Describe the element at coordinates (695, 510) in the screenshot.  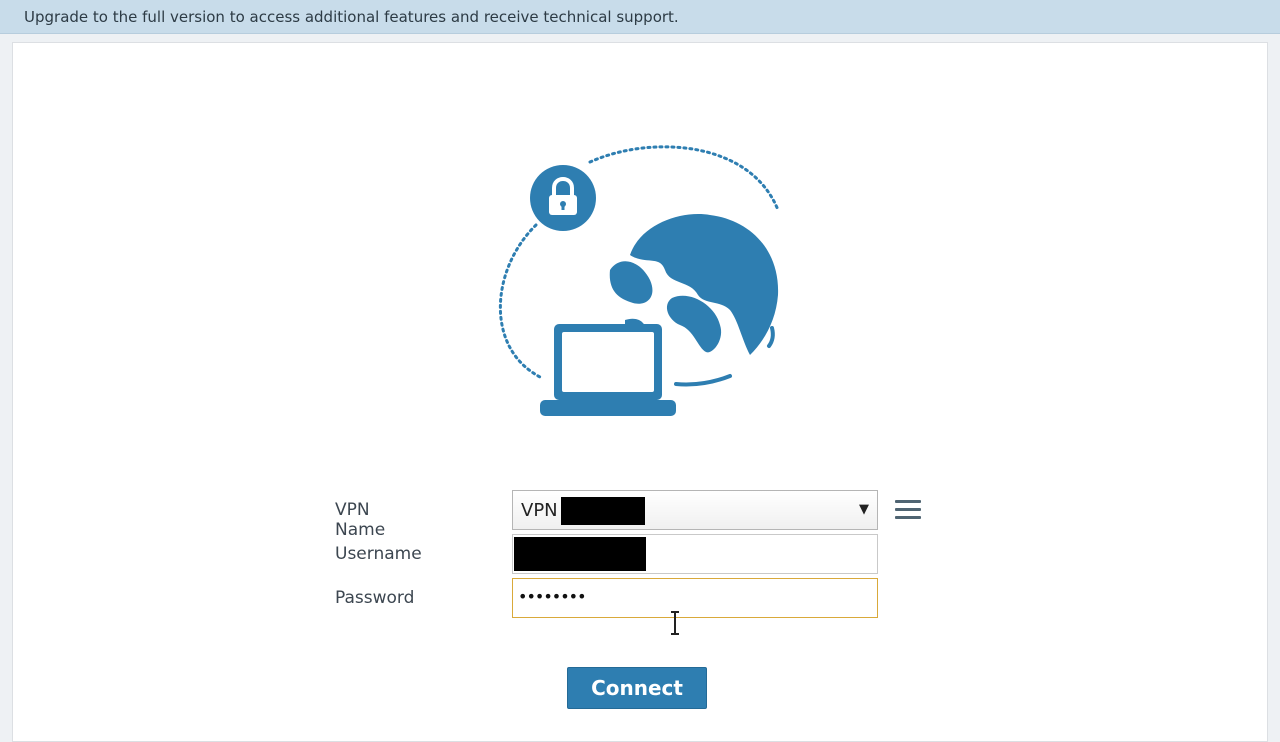
I see `vpn-name-select: VPN ▼` at that location.